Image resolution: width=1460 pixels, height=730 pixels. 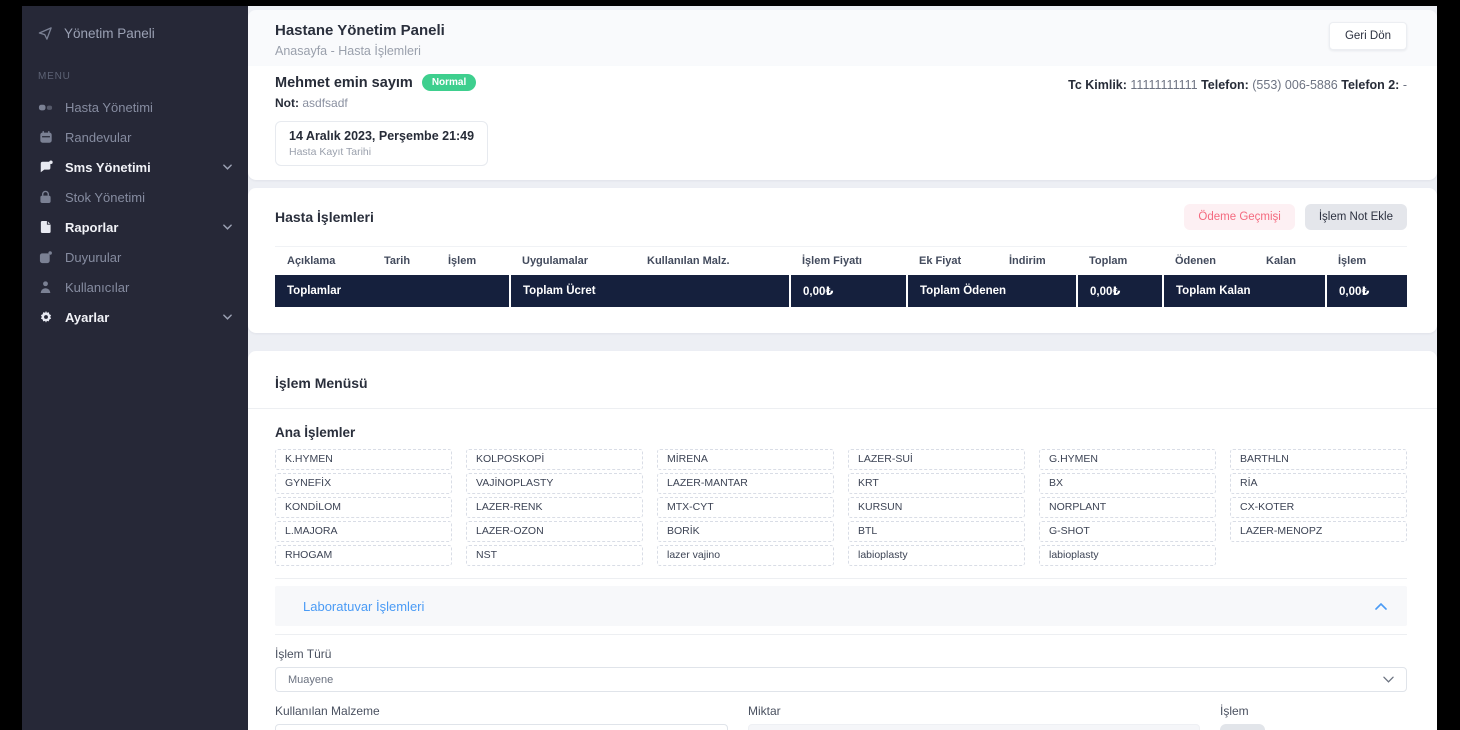 What do you see at coordinates (1164, 85) in the screenshot?
I see `id-value: 11111111111` at bounding box center [1164, 85].